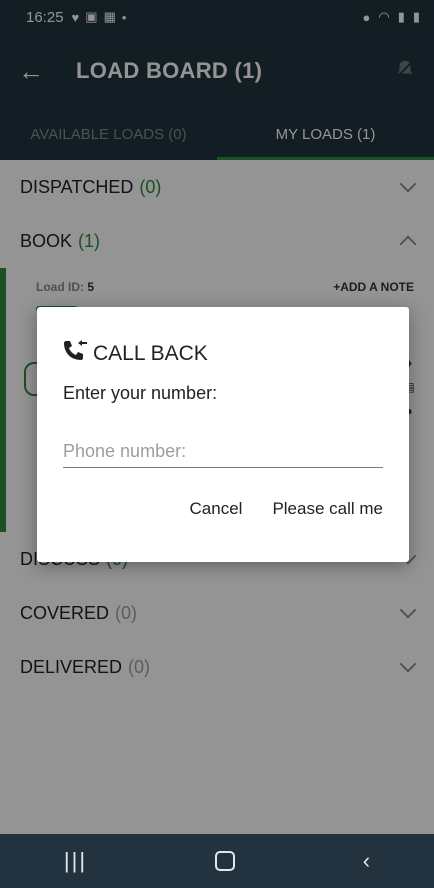 The image size is (434, 888). What do you see at coordinates (366, 861) in the screenshot?
I see `back-icon: ‹` at bounding box center [366, 861].